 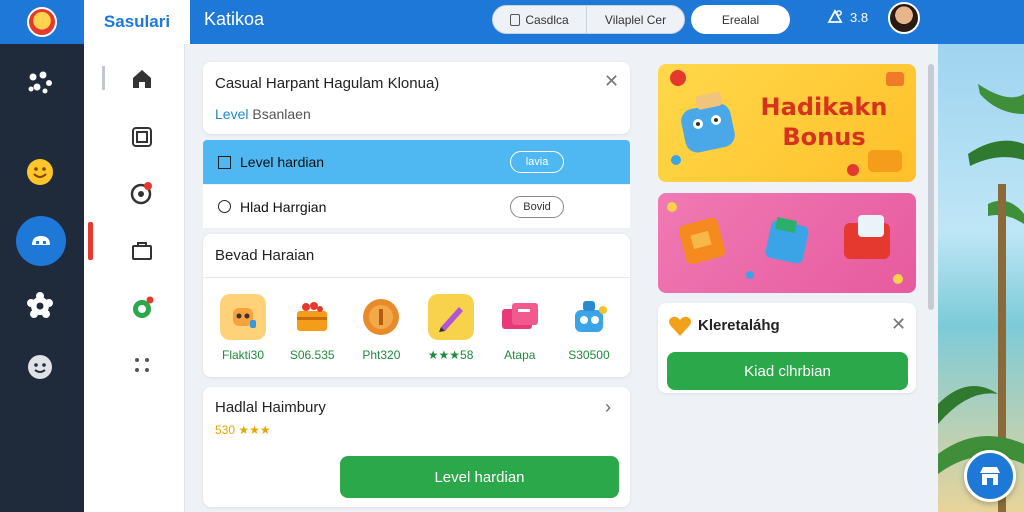 I want to click on view-switch: Casdlca Vilaplel Cer, so click(x=588, y=19).